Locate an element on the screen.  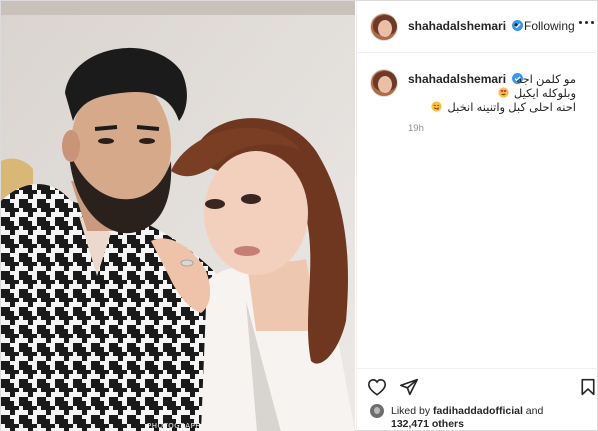
likes-count-line: 132,471 others is located at coordinates (427, 424).